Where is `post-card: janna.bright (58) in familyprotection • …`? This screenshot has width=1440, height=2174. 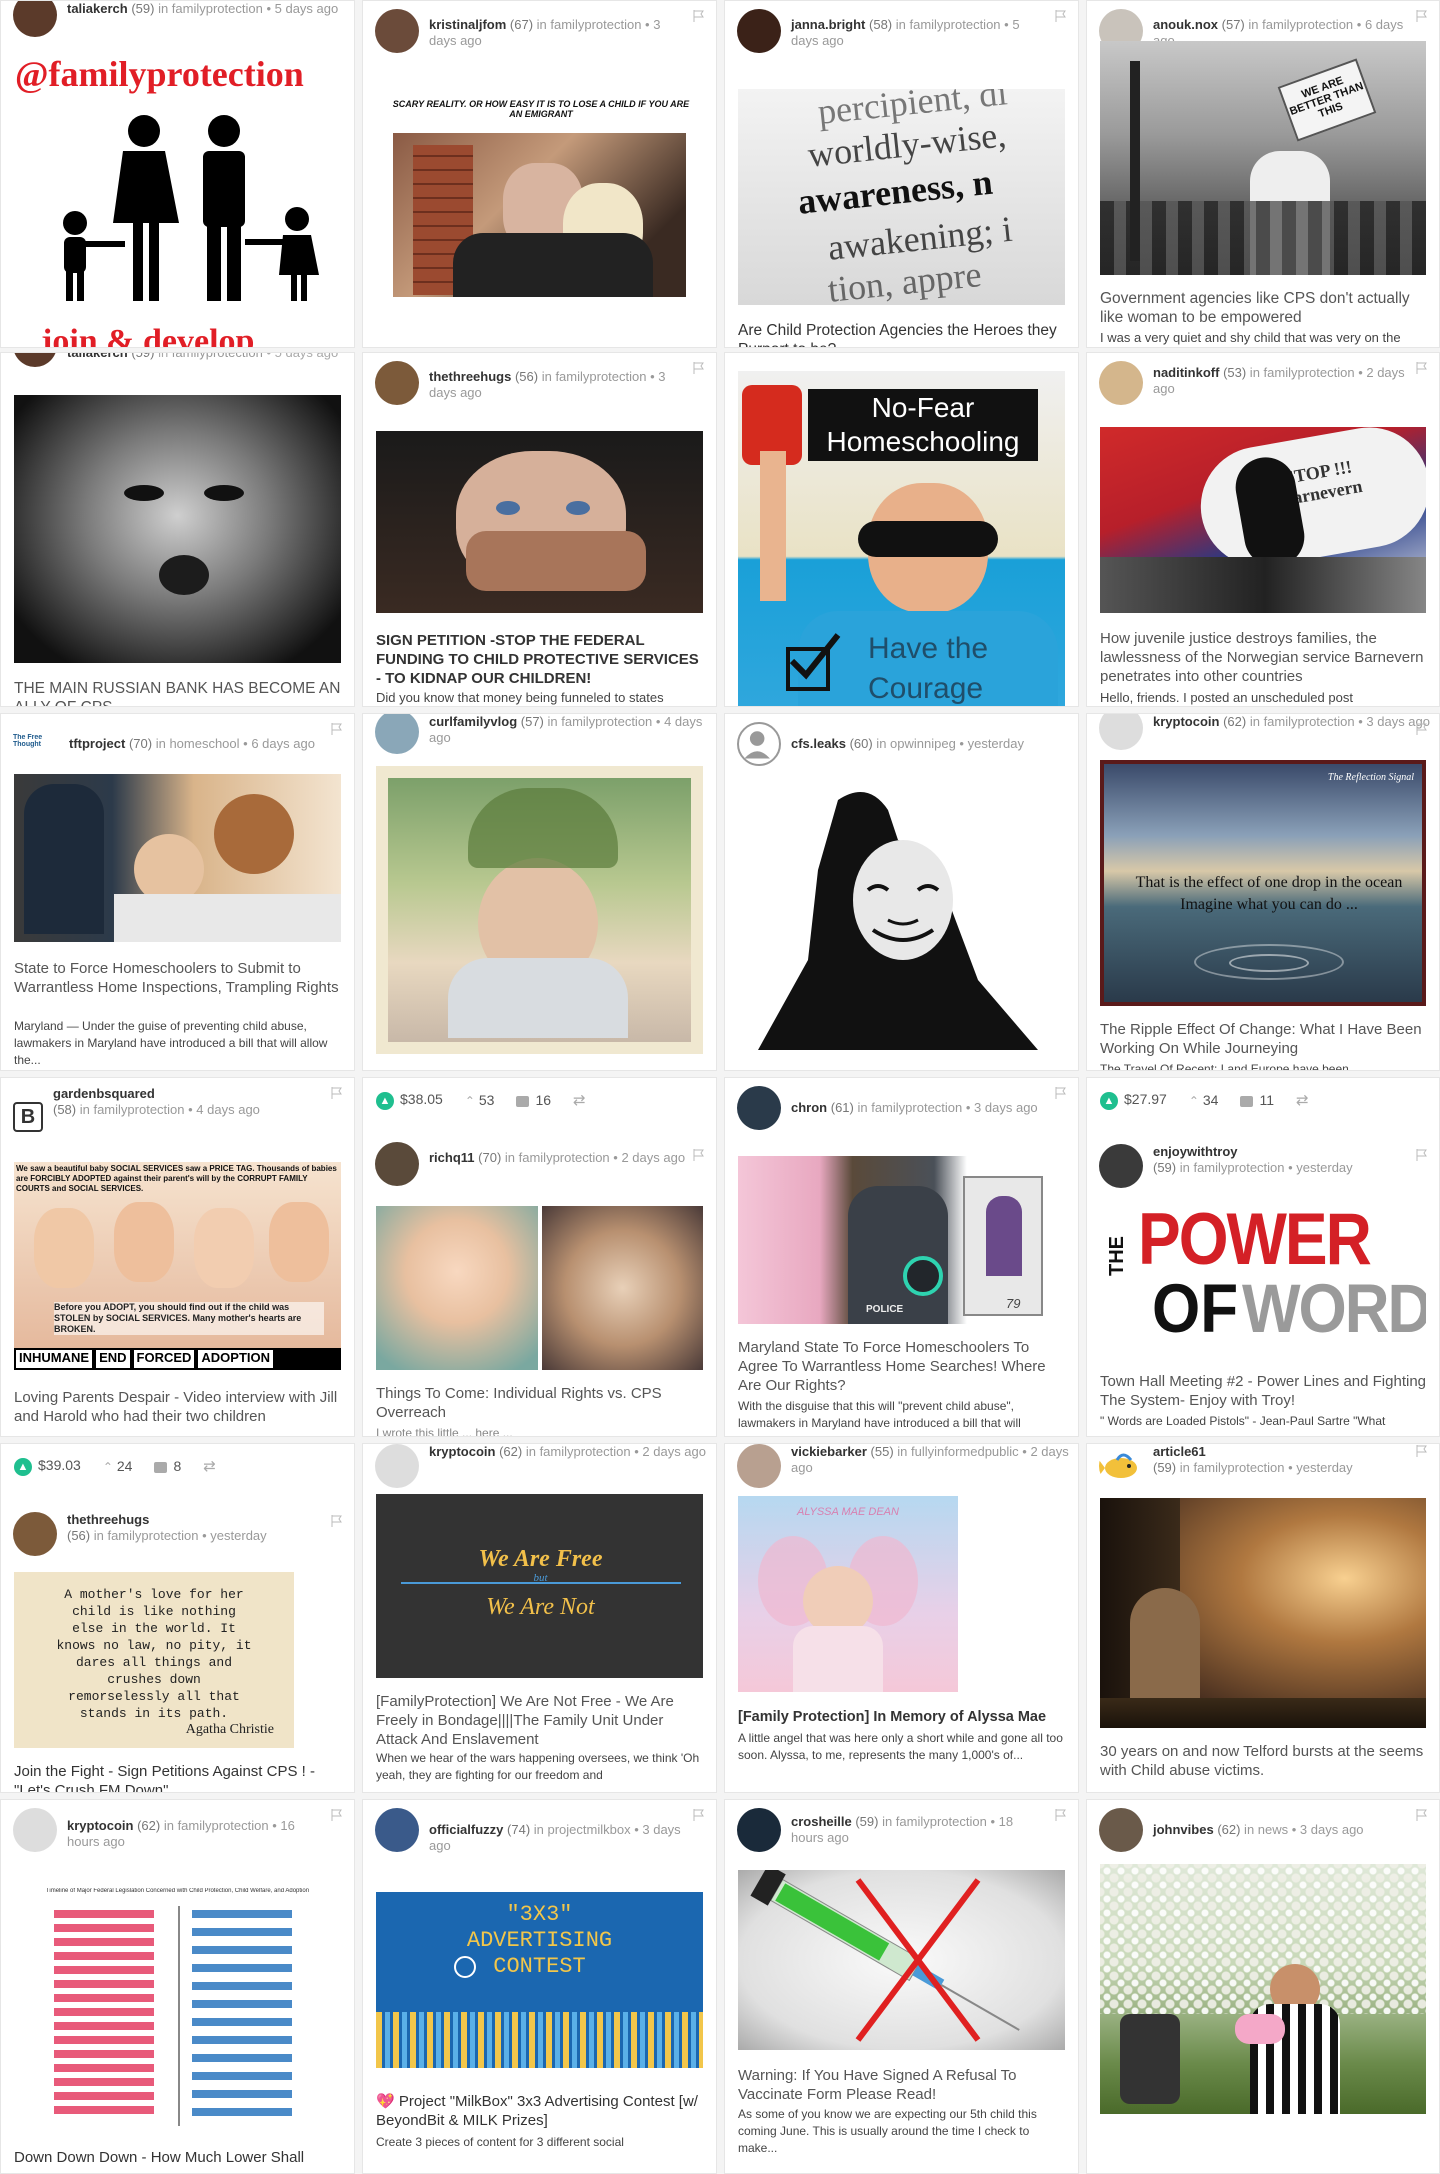
post-card: janna.bright (58) in familyprotection • … is located at coordinates (901, 174).